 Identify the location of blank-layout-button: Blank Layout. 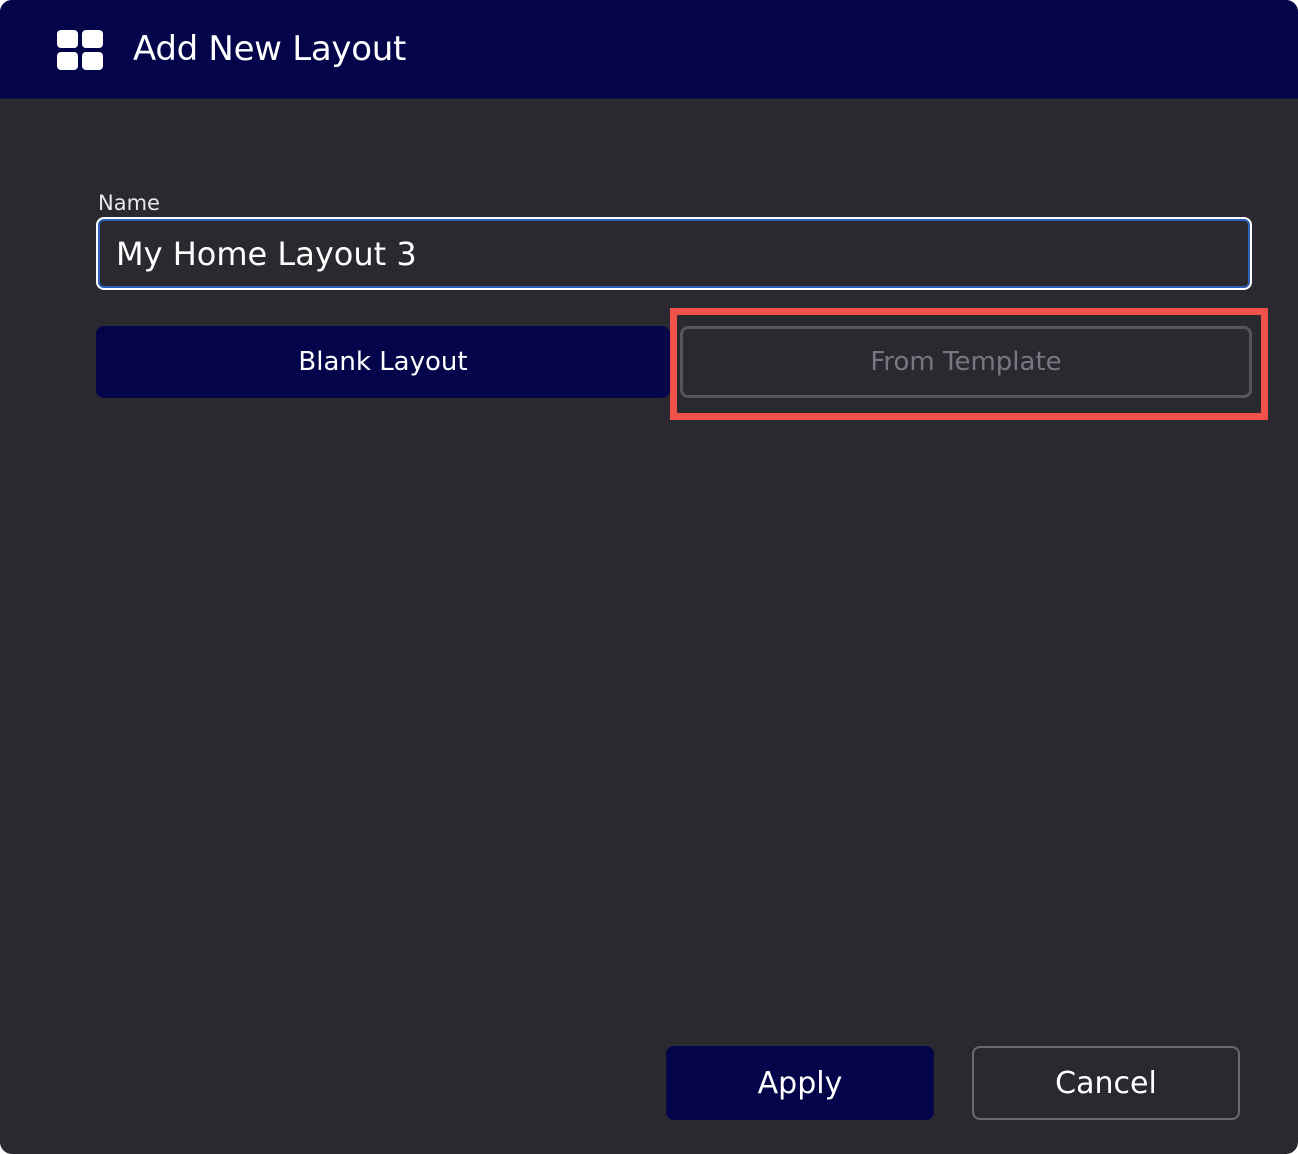
(383, 362).